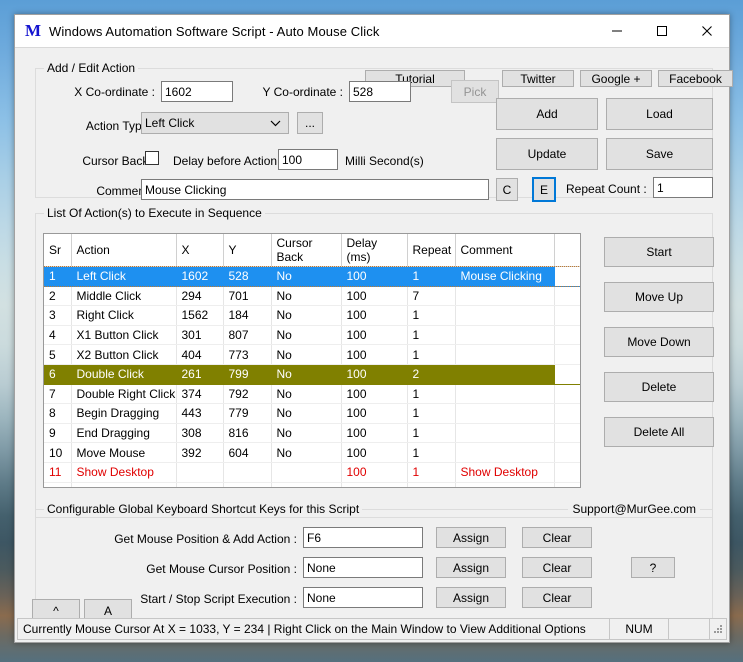 The image size is (743, 662). Describe the element at coordinates (124, 276) in the screenshot. I see `table-cell-action: Left Click` at that location.